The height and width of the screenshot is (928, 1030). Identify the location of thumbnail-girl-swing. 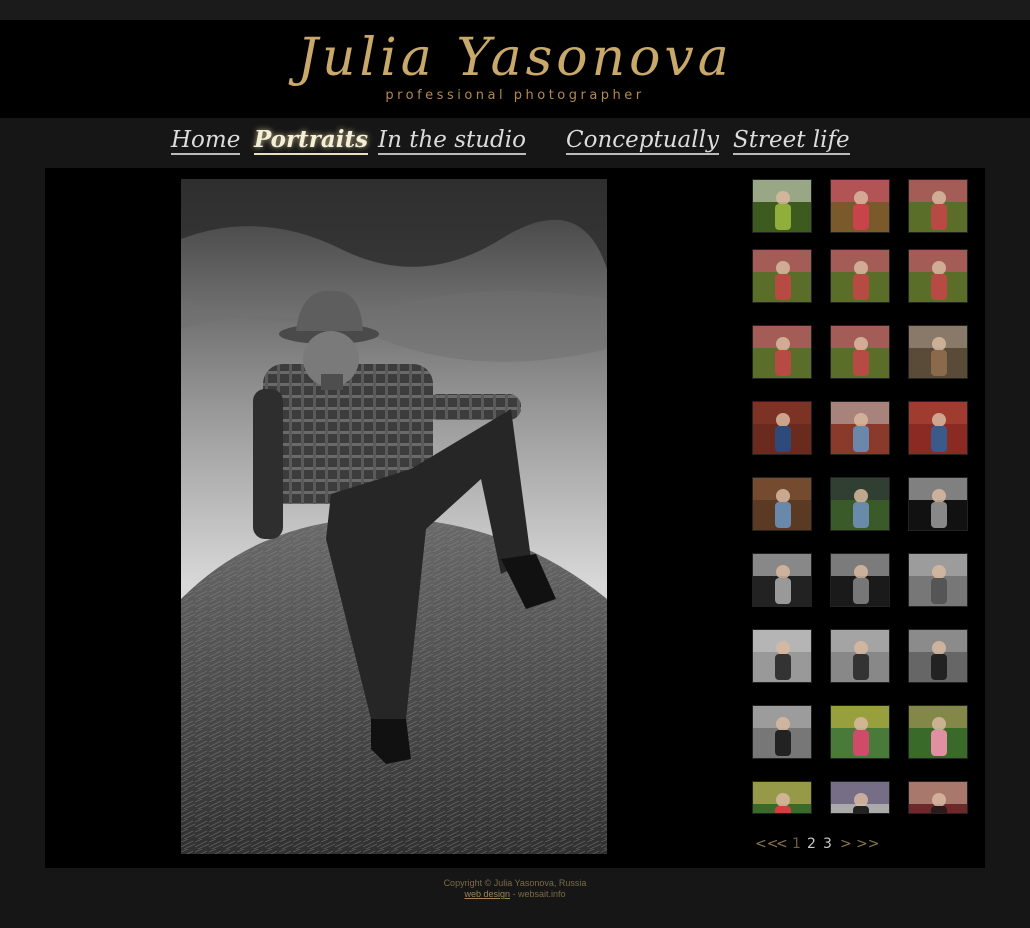
(860, 732).